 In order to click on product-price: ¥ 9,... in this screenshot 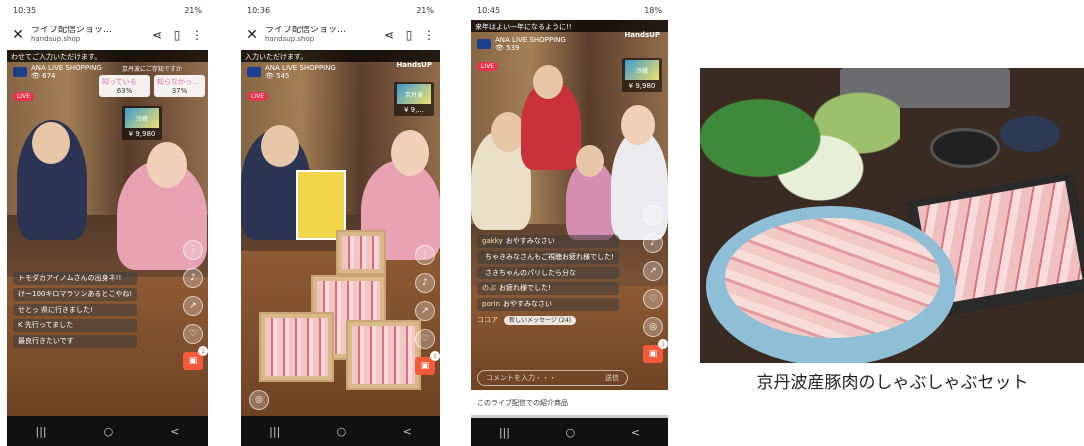, I will do `click(414, 110)`.